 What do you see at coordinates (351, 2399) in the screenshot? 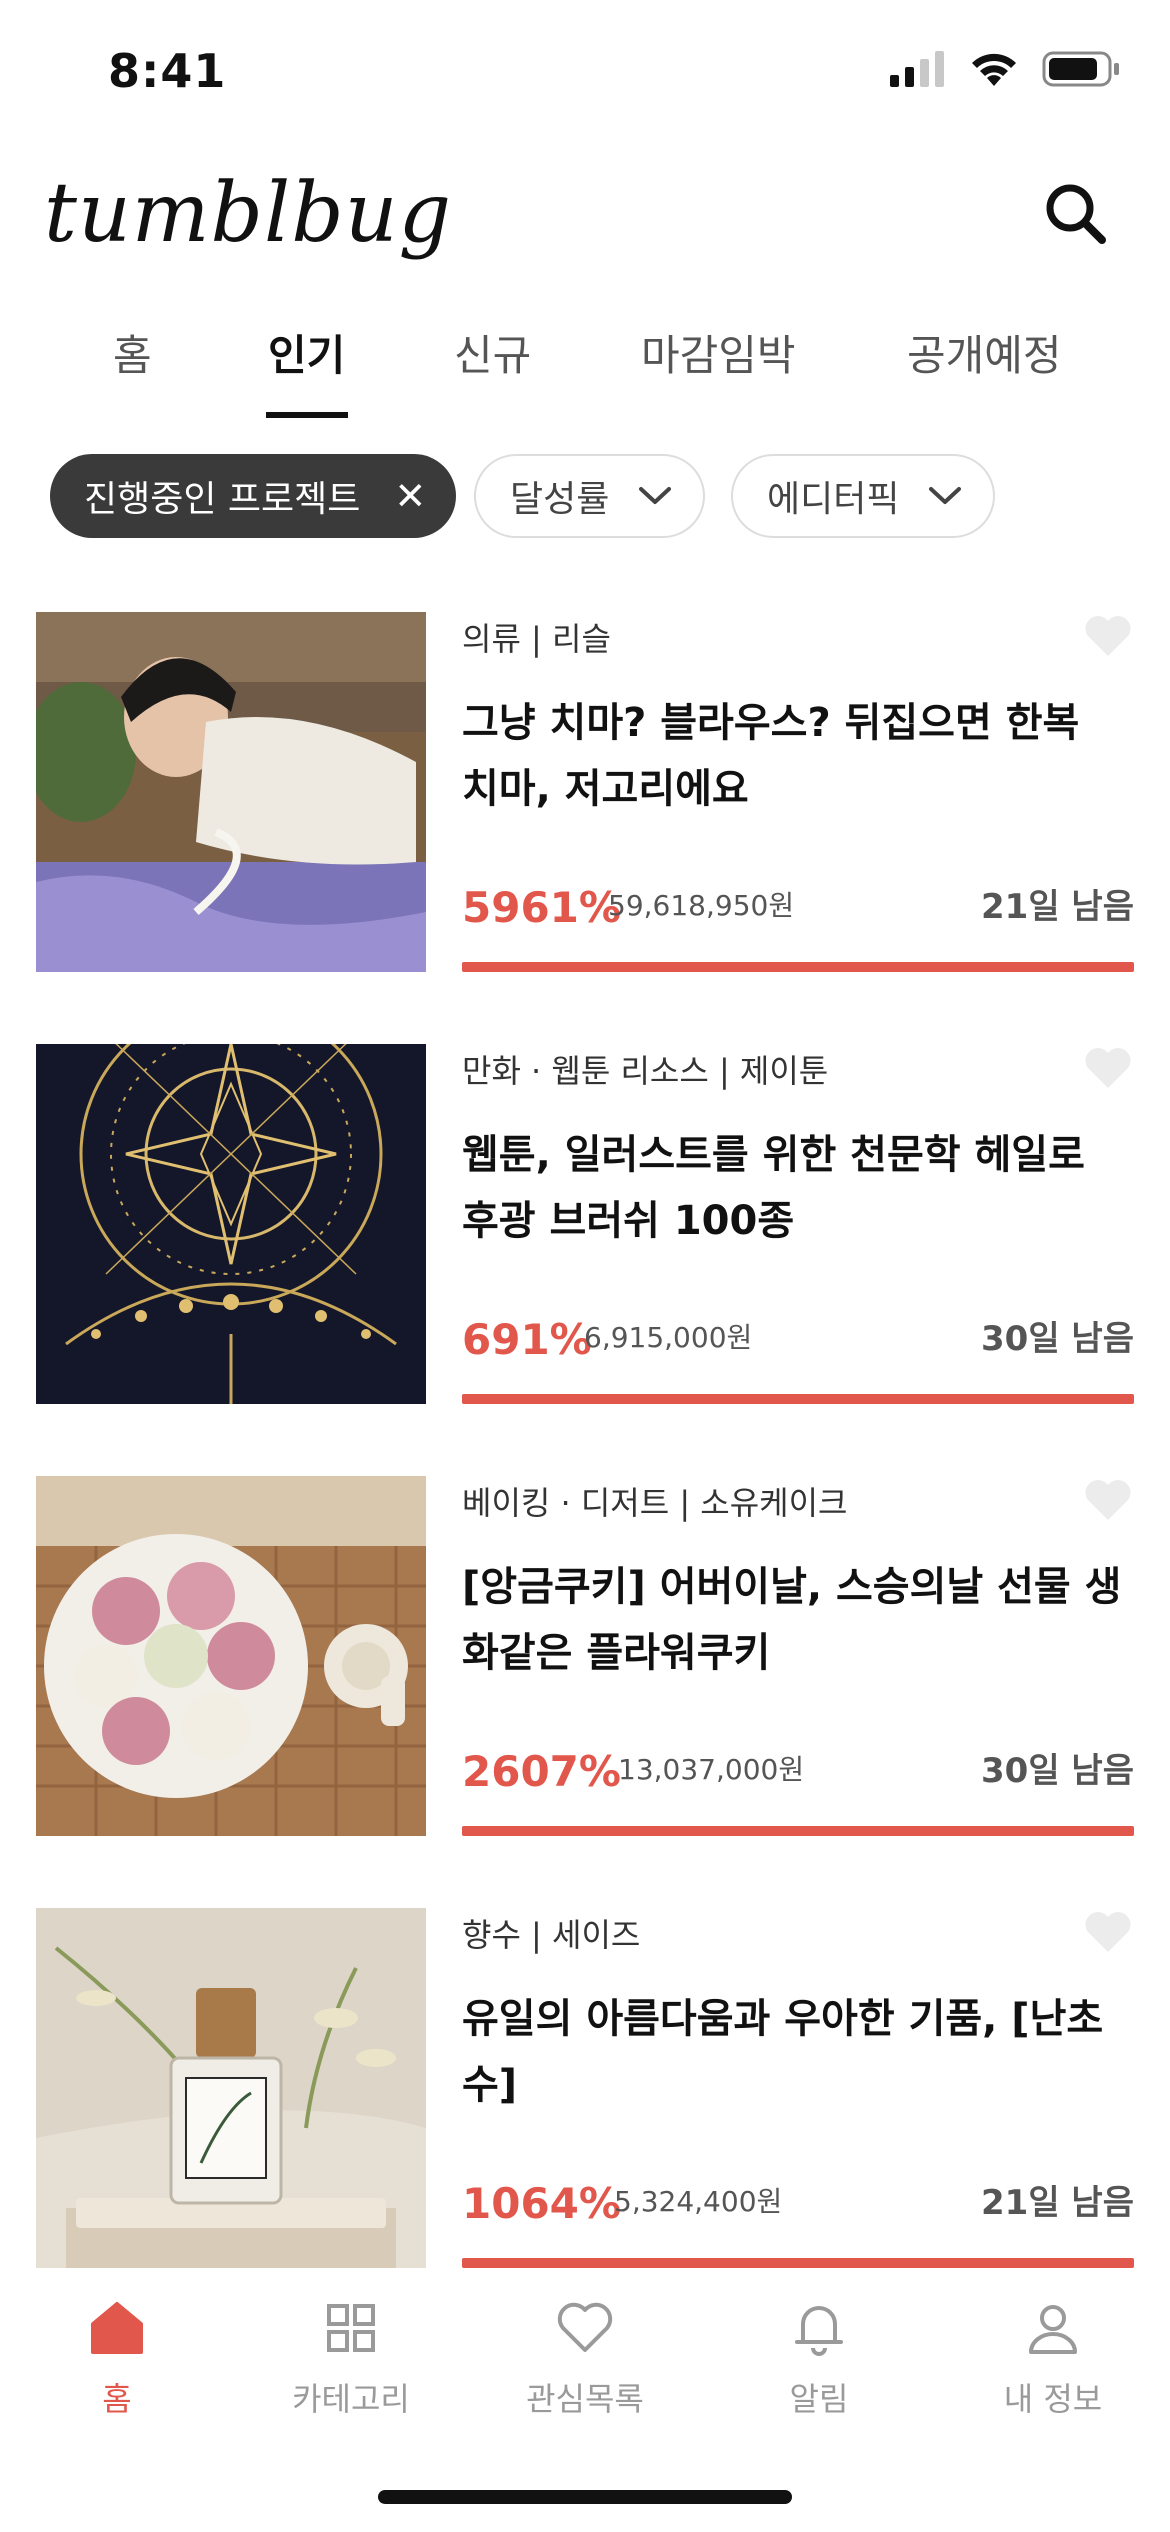
I see `nav-category-label: 카테고리` at bounding box center [351, 2399].